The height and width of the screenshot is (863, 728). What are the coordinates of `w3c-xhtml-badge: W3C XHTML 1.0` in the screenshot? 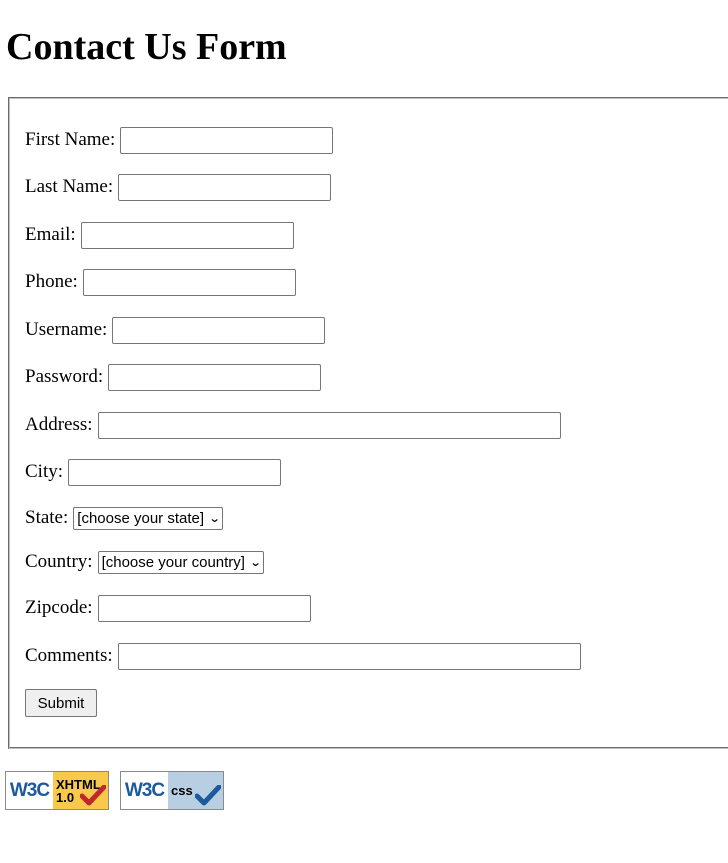 It's located at (57, 790).